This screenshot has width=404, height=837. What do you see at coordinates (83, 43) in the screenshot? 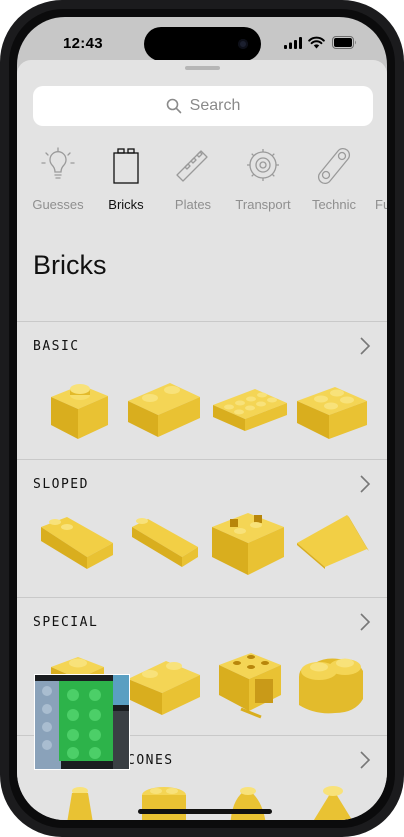
I see `status-time: 12:43` at bounding box center [83, 43].